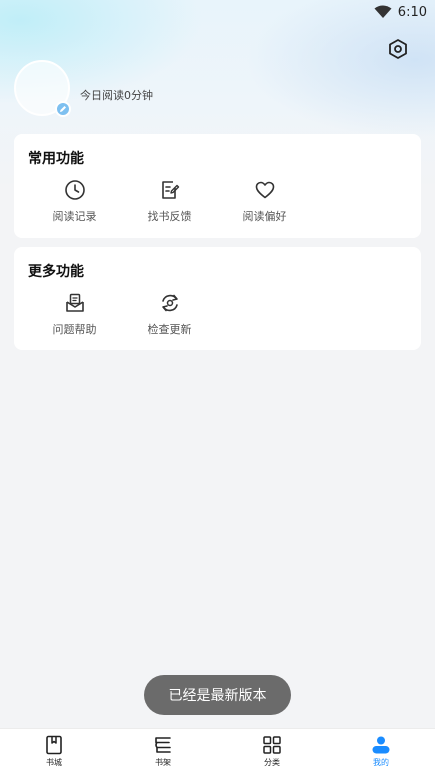  I want to click on user-icon, so click(381, 745).